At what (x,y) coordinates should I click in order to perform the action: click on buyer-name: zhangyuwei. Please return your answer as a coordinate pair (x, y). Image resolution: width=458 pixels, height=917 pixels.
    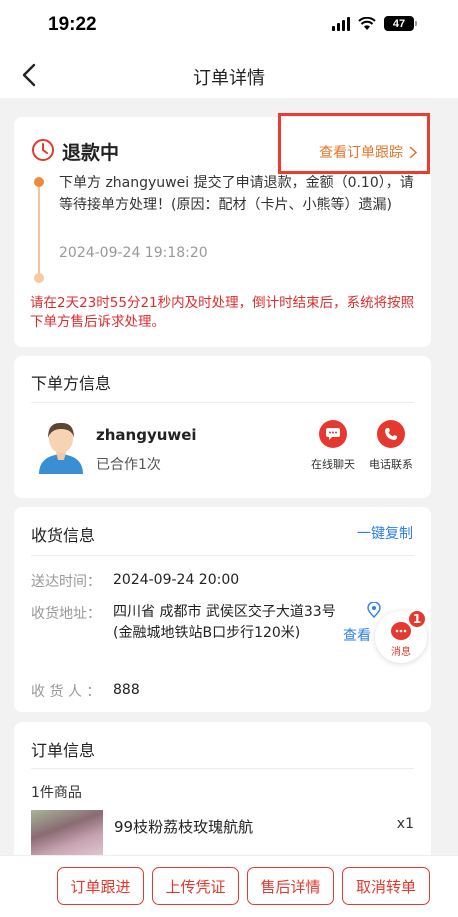
    Looking at the image, I should click on (146, 435).